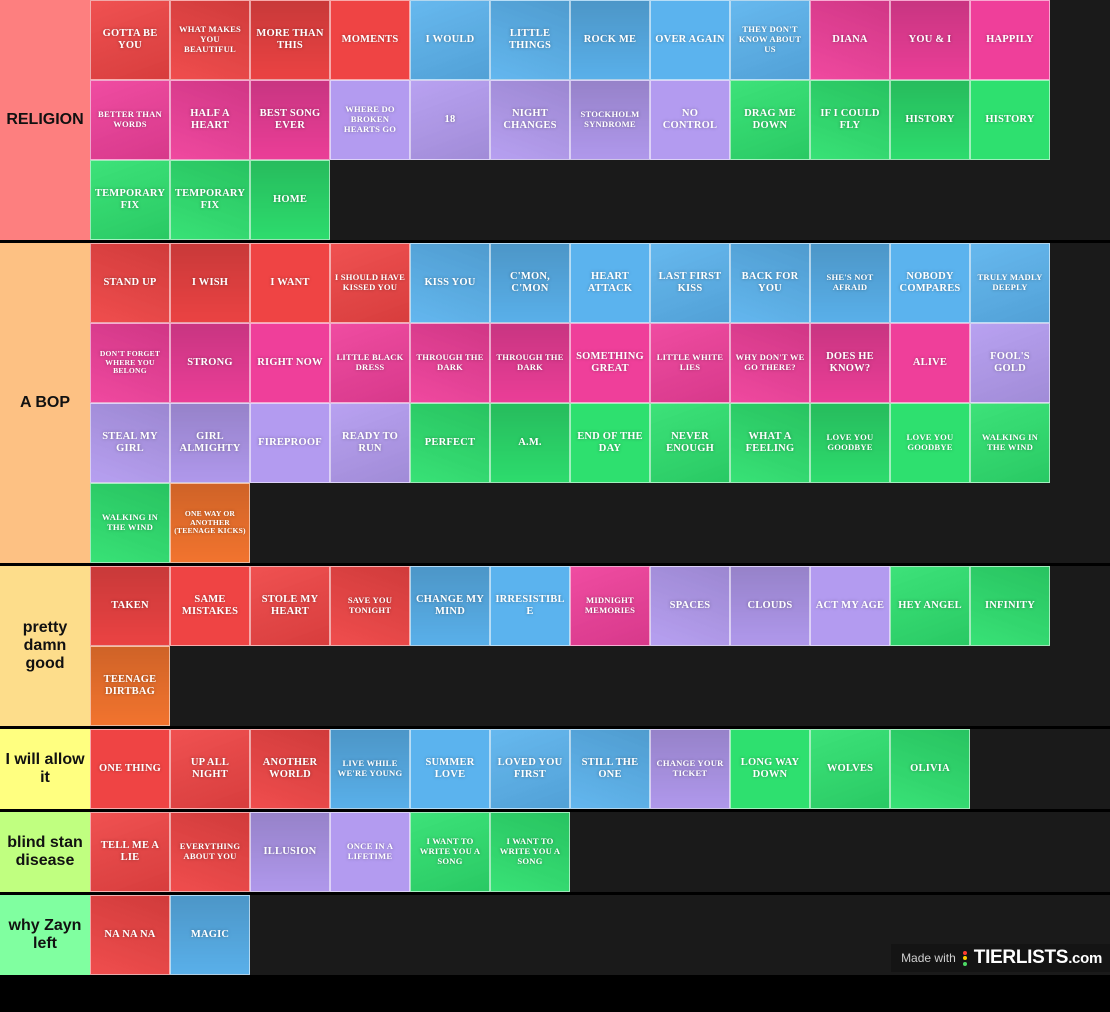 The height and width of the screenshot is (1012, 1110). Describe the element at coordinates (770, 443) in the screenshot. I see `tier-item-tile: WHAT A FEELING` at that location.